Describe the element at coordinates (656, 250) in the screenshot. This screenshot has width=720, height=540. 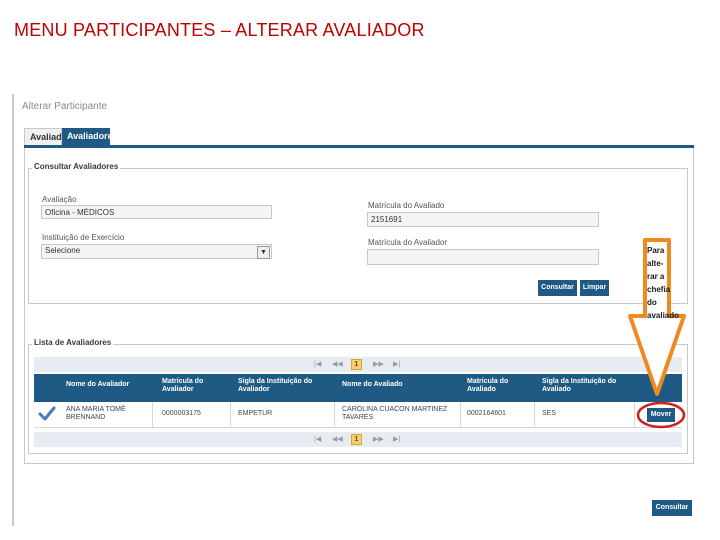
I see `callout-line: Para` at that location.